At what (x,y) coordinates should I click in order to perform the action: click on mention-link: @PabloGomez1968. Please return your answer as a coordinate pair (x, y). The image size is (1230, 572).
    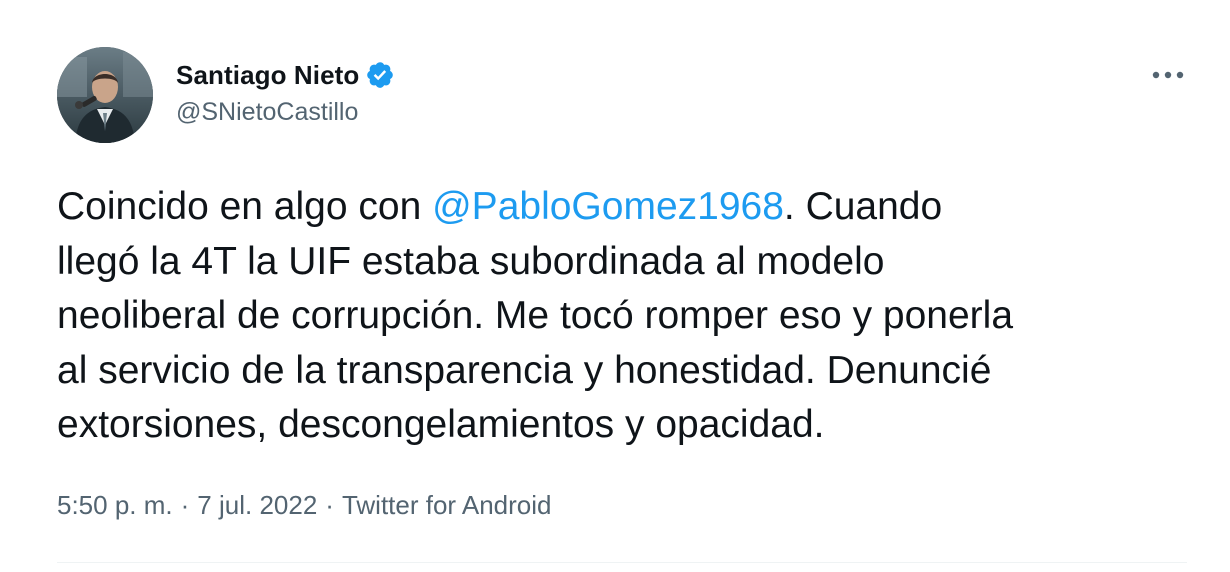
    Looking at the image, I should click on (608, 206).